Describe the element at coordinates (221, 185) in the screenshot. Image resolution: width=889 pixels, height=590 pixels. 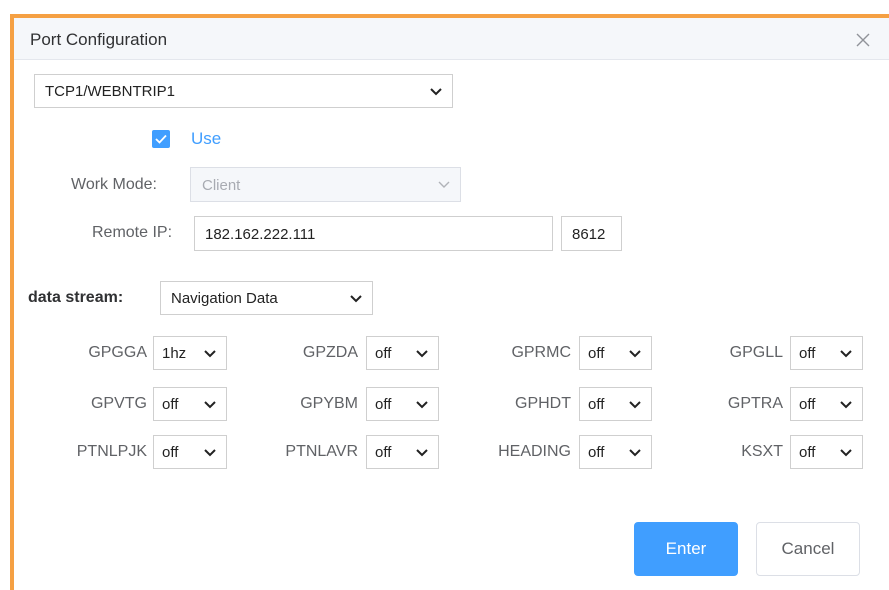
I see `work-mode-value: Client` at that location.